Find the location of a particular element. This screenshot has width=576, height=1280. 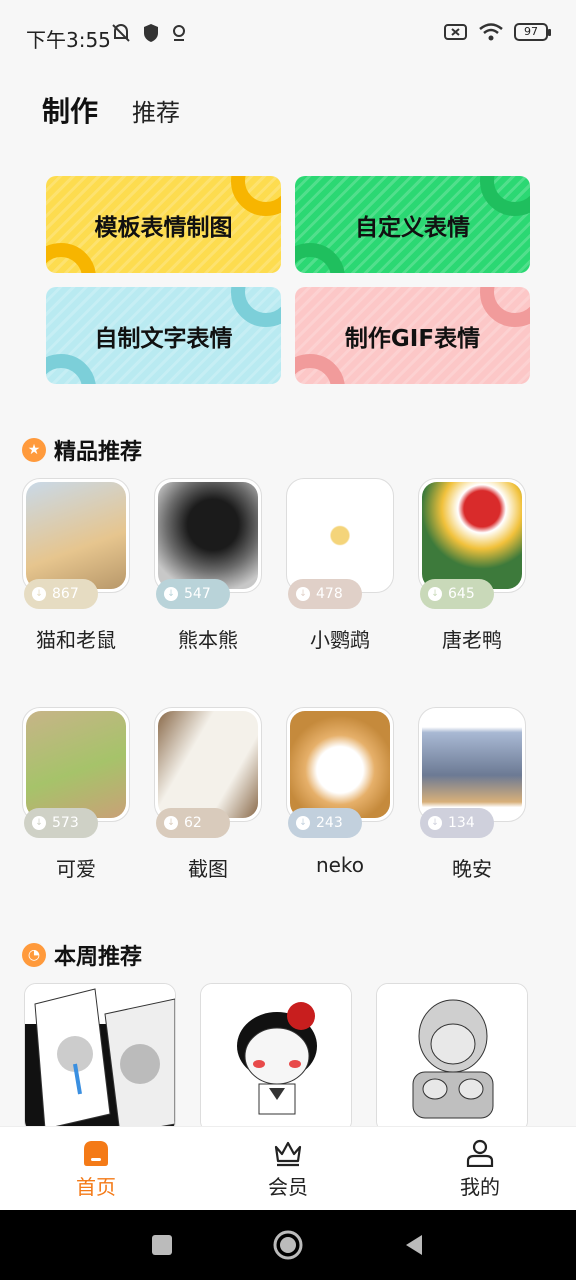

nav-home: 首页 is located at coordinates (96, 1168).